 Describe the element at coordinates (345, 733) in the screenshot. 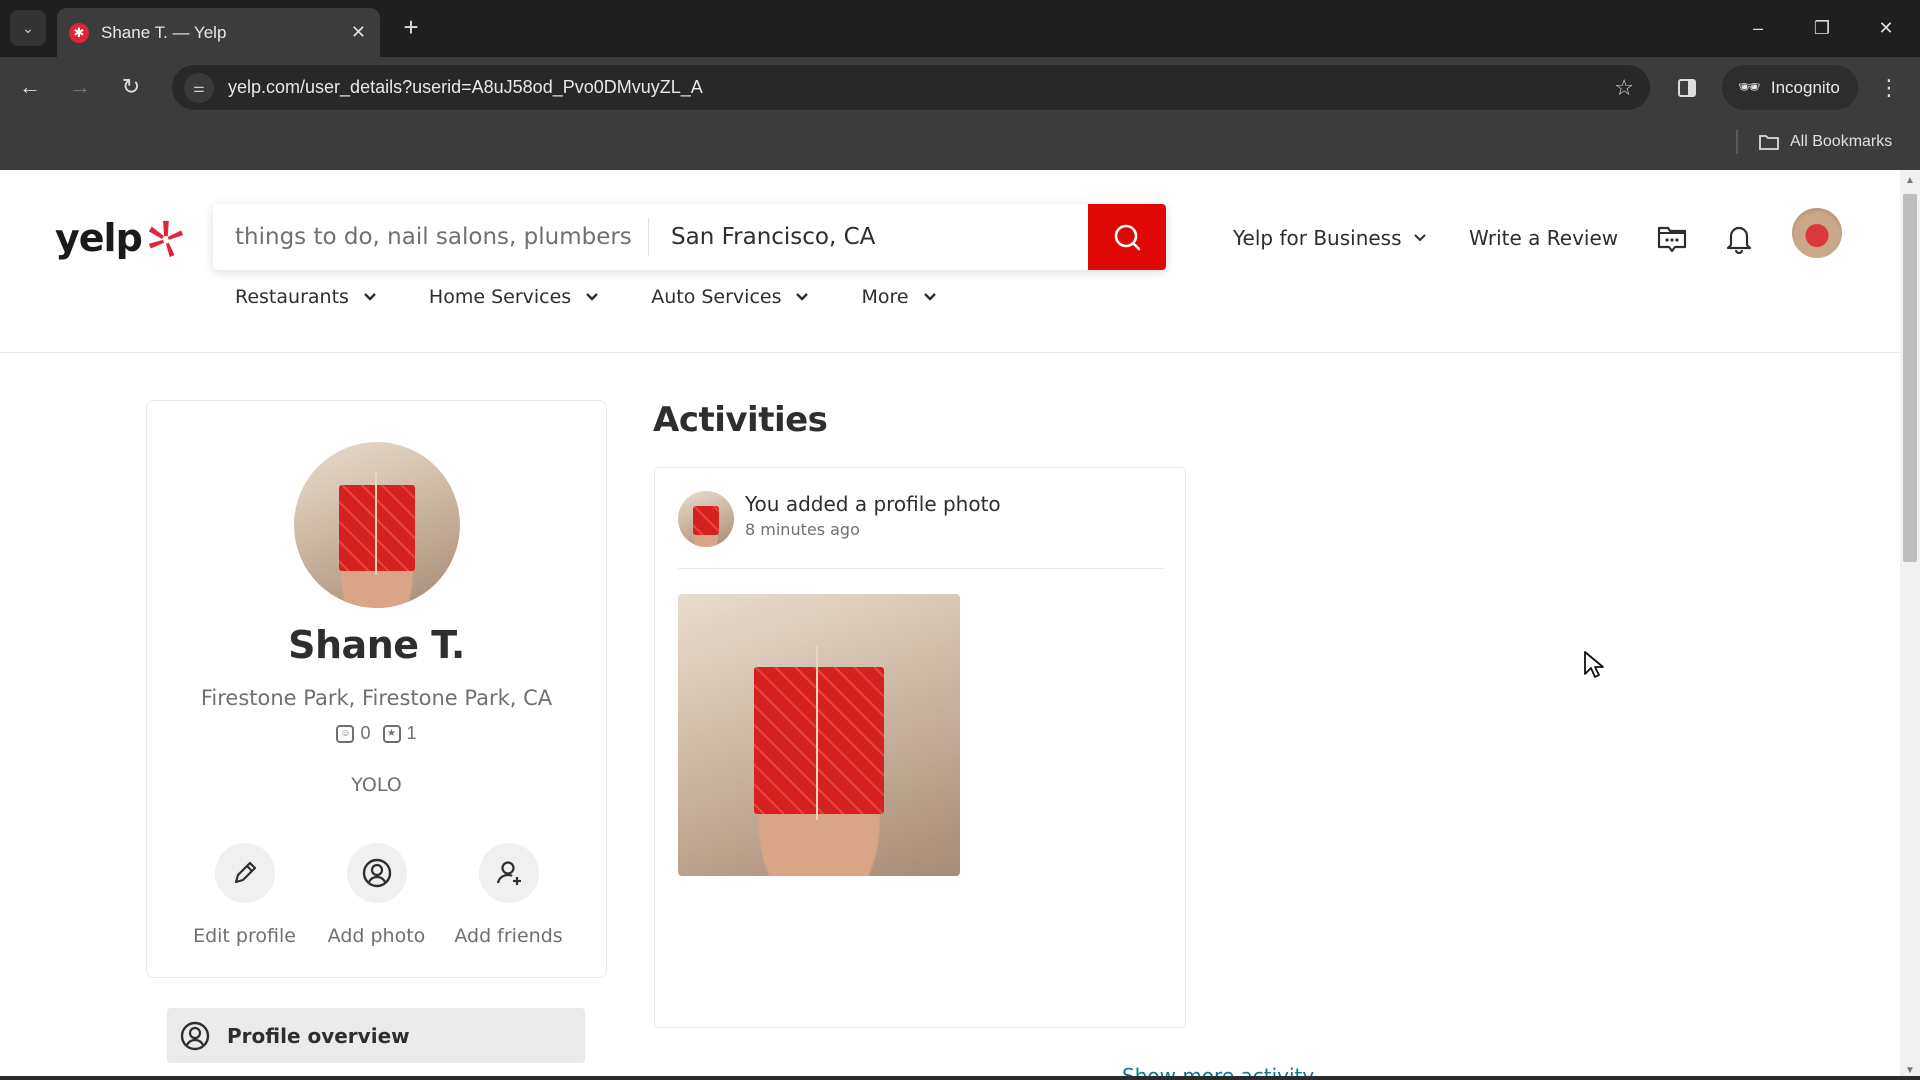

I see `friends-icon: ☺` at that location.